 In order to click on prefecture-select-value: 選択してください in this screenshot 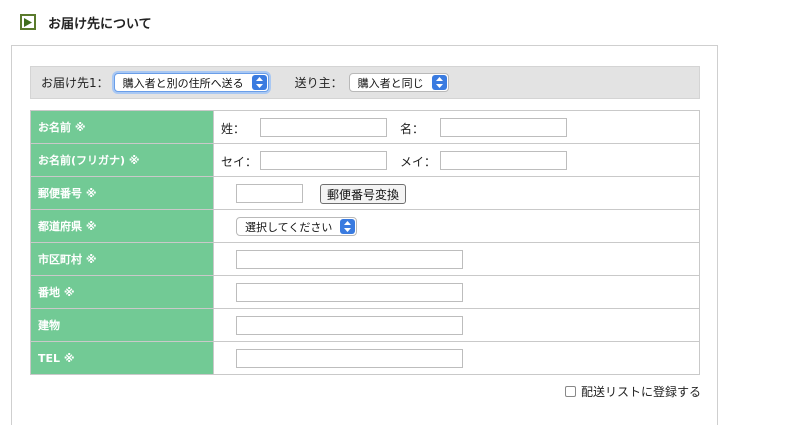, I will do `click(289, 227)`.